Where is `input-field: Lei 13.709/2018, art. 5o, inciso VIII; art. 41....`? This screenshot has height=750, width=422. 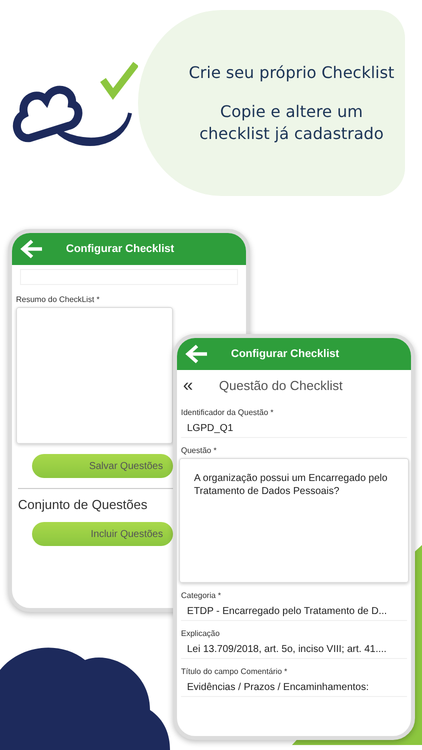 input-field: Lei 13.709/2018, art. 5o, inciso VIII; art. 41.... is located at coordinates (294, 650).